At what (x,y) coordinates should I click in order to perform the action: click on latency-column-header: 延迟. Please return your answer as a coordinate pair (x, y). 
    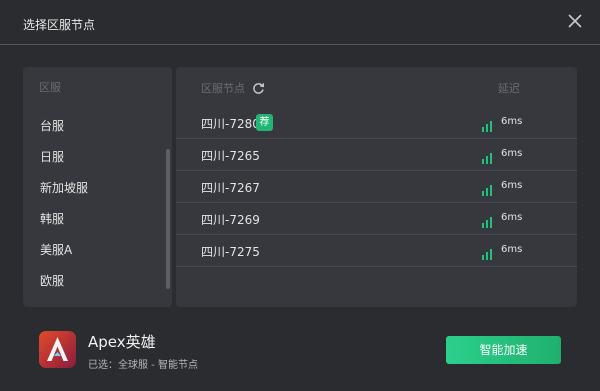
    Looking at the image, I should click on (509, 88).